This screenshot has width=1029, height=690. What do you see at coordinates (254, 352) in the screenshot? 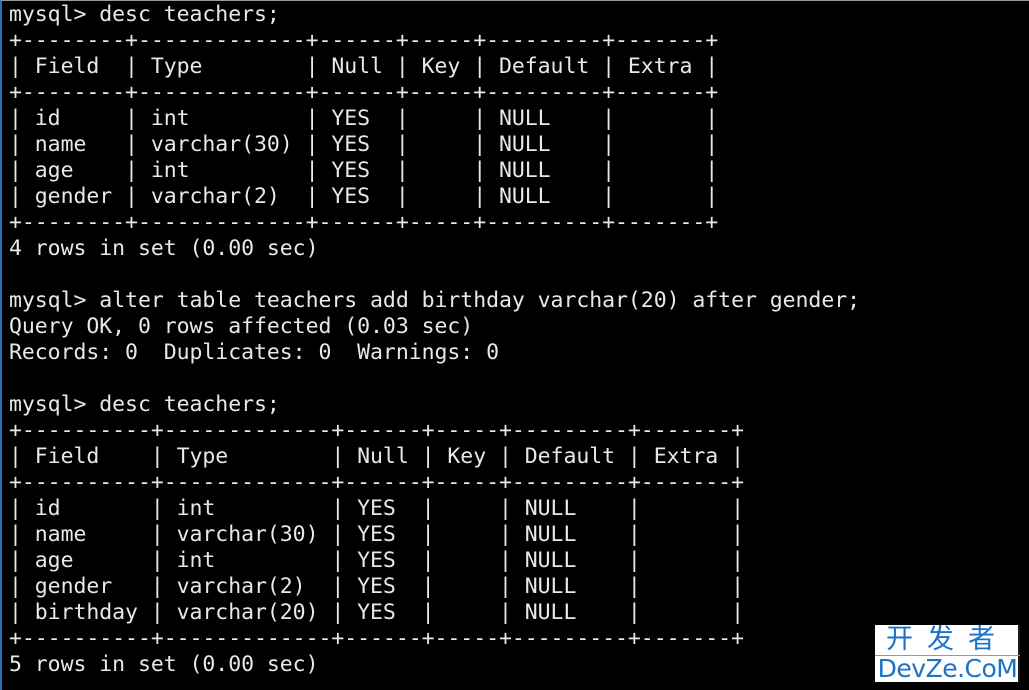
I see `query-records: Records: 0 Duplicates: 0 Warnings: 0` at bounding box center [254, 352].